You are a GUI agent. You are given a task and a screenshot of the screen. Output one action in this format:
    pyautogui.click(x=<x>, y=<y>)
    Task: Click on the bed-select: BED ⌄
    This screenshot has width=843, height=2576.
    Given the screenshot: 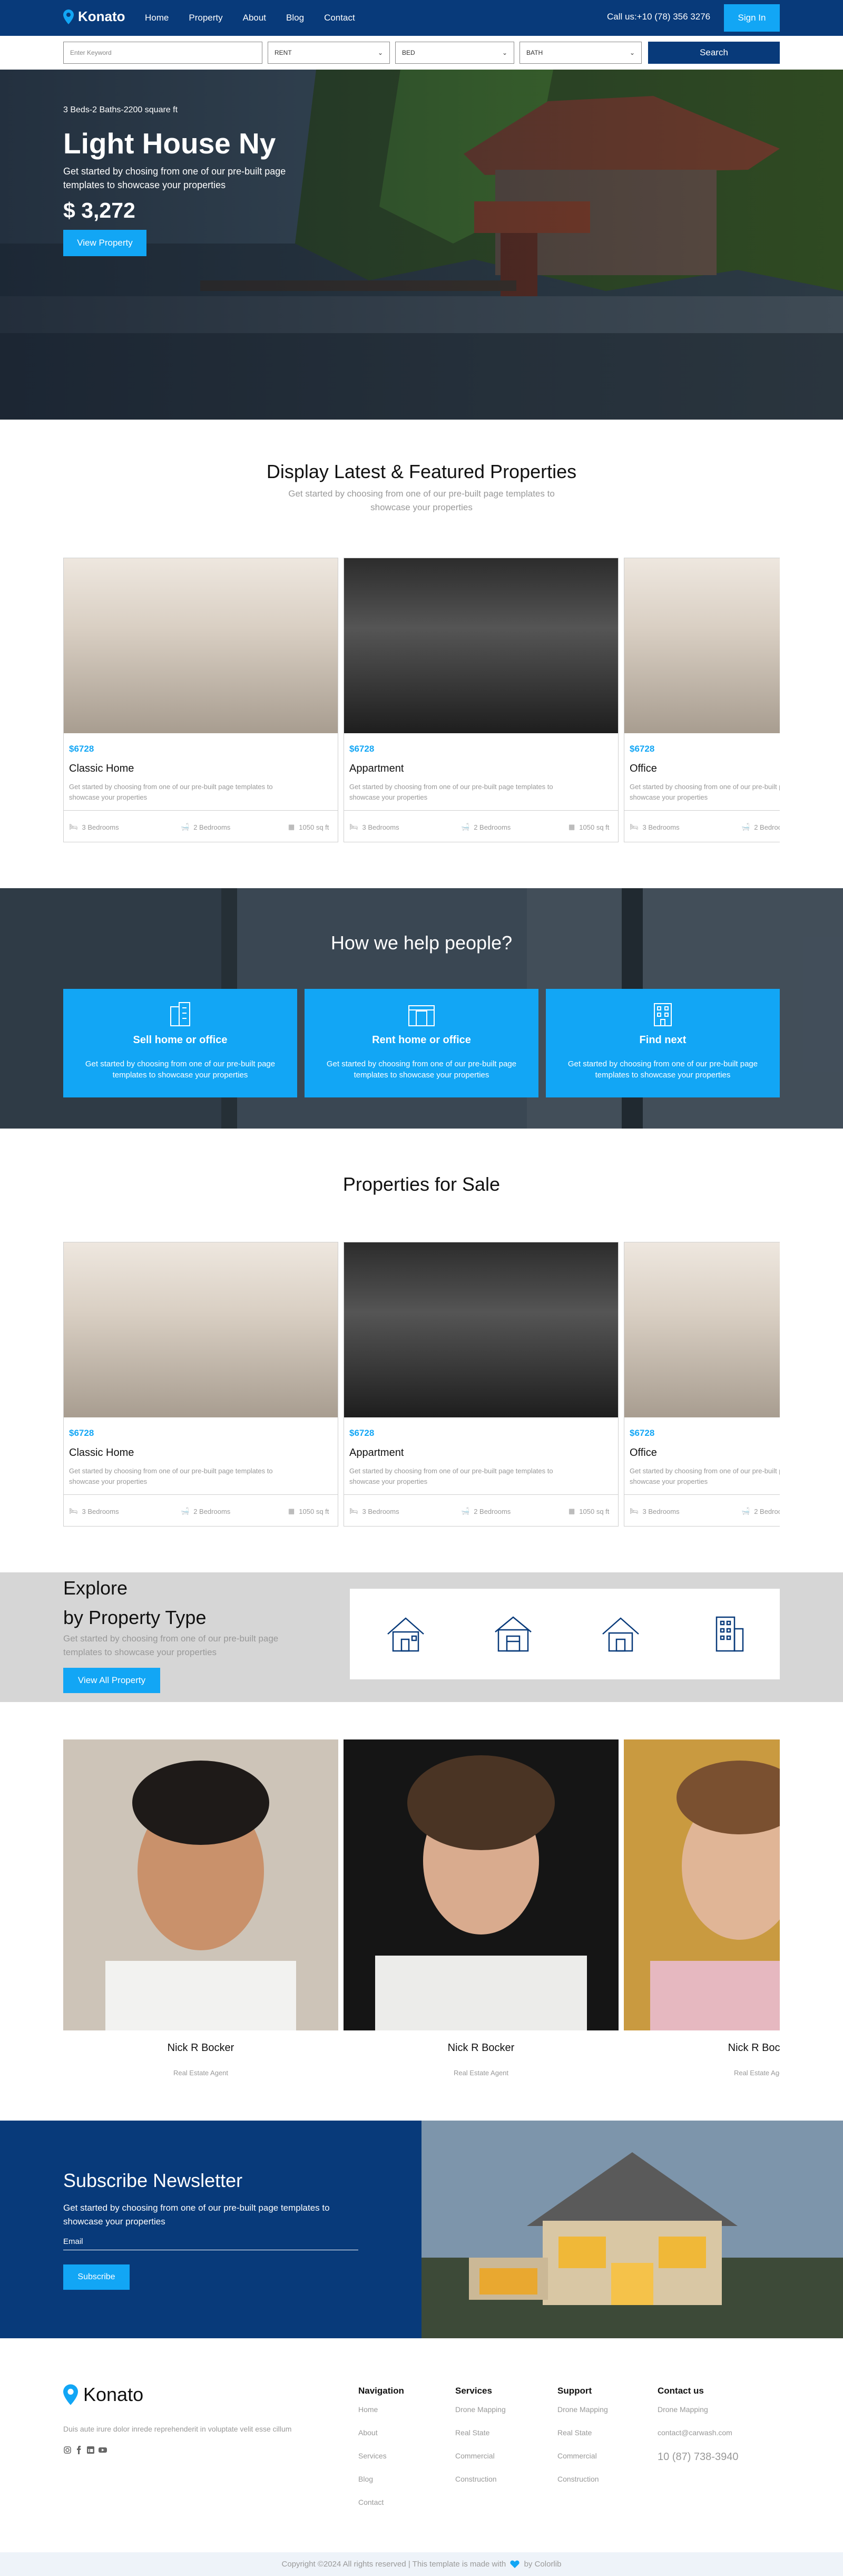 What is the action you would take?
    pyautogui.click(x=454, y=53)
    